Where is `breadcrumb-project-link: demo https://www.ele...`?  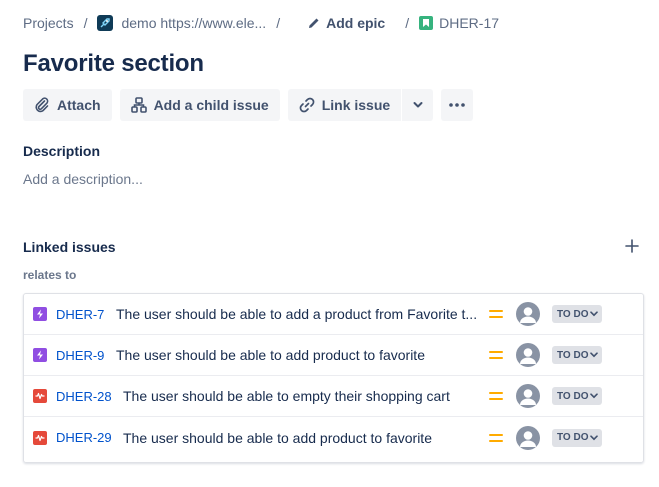 breadcrumb-project-link: demo https://www.ele... is located at coordinates (193, 23).